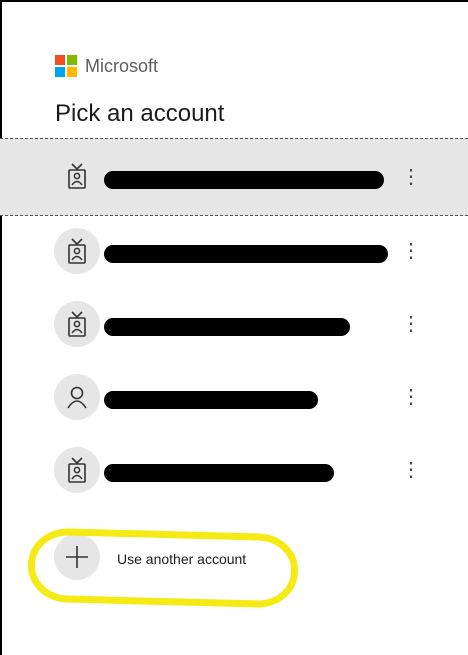 The width and height of the screenshot is (468, 655). I want to click on page-title: Pick an account, so click(140, 113).